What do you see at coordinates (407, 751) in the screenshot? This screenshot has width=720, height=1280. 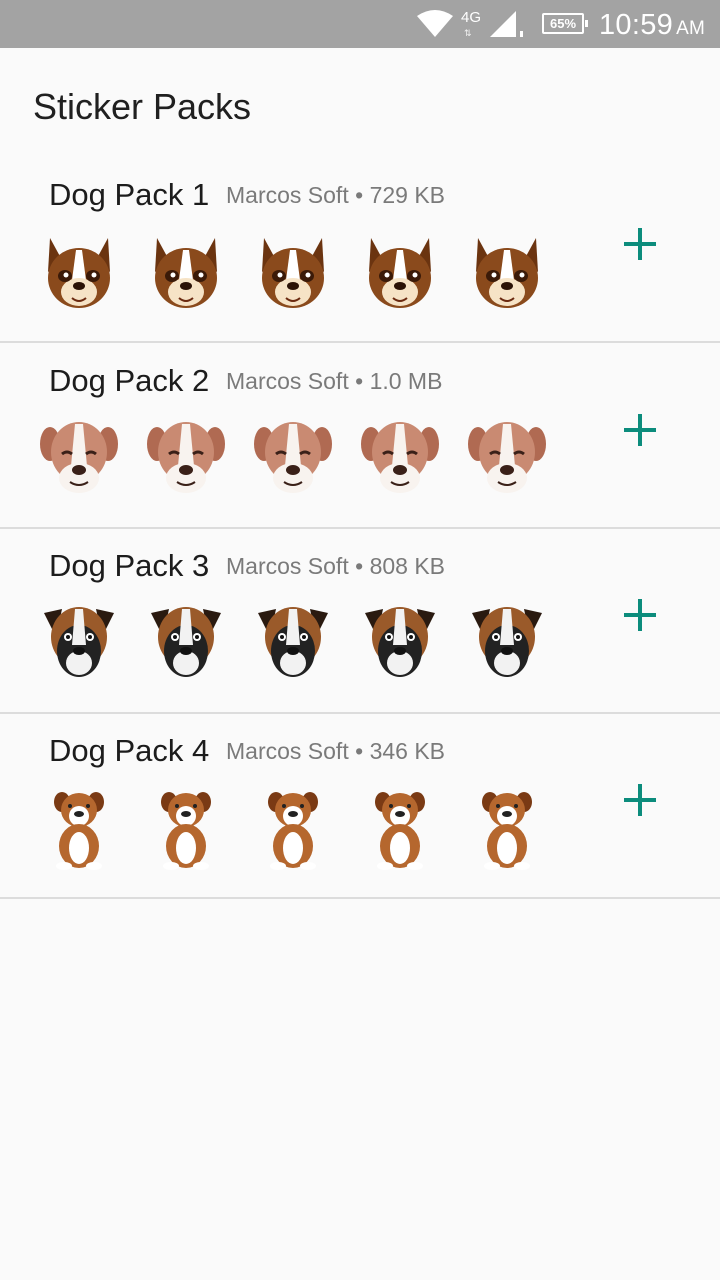 I see `pack-size: 346 KB` at bounding box center [407, 751].